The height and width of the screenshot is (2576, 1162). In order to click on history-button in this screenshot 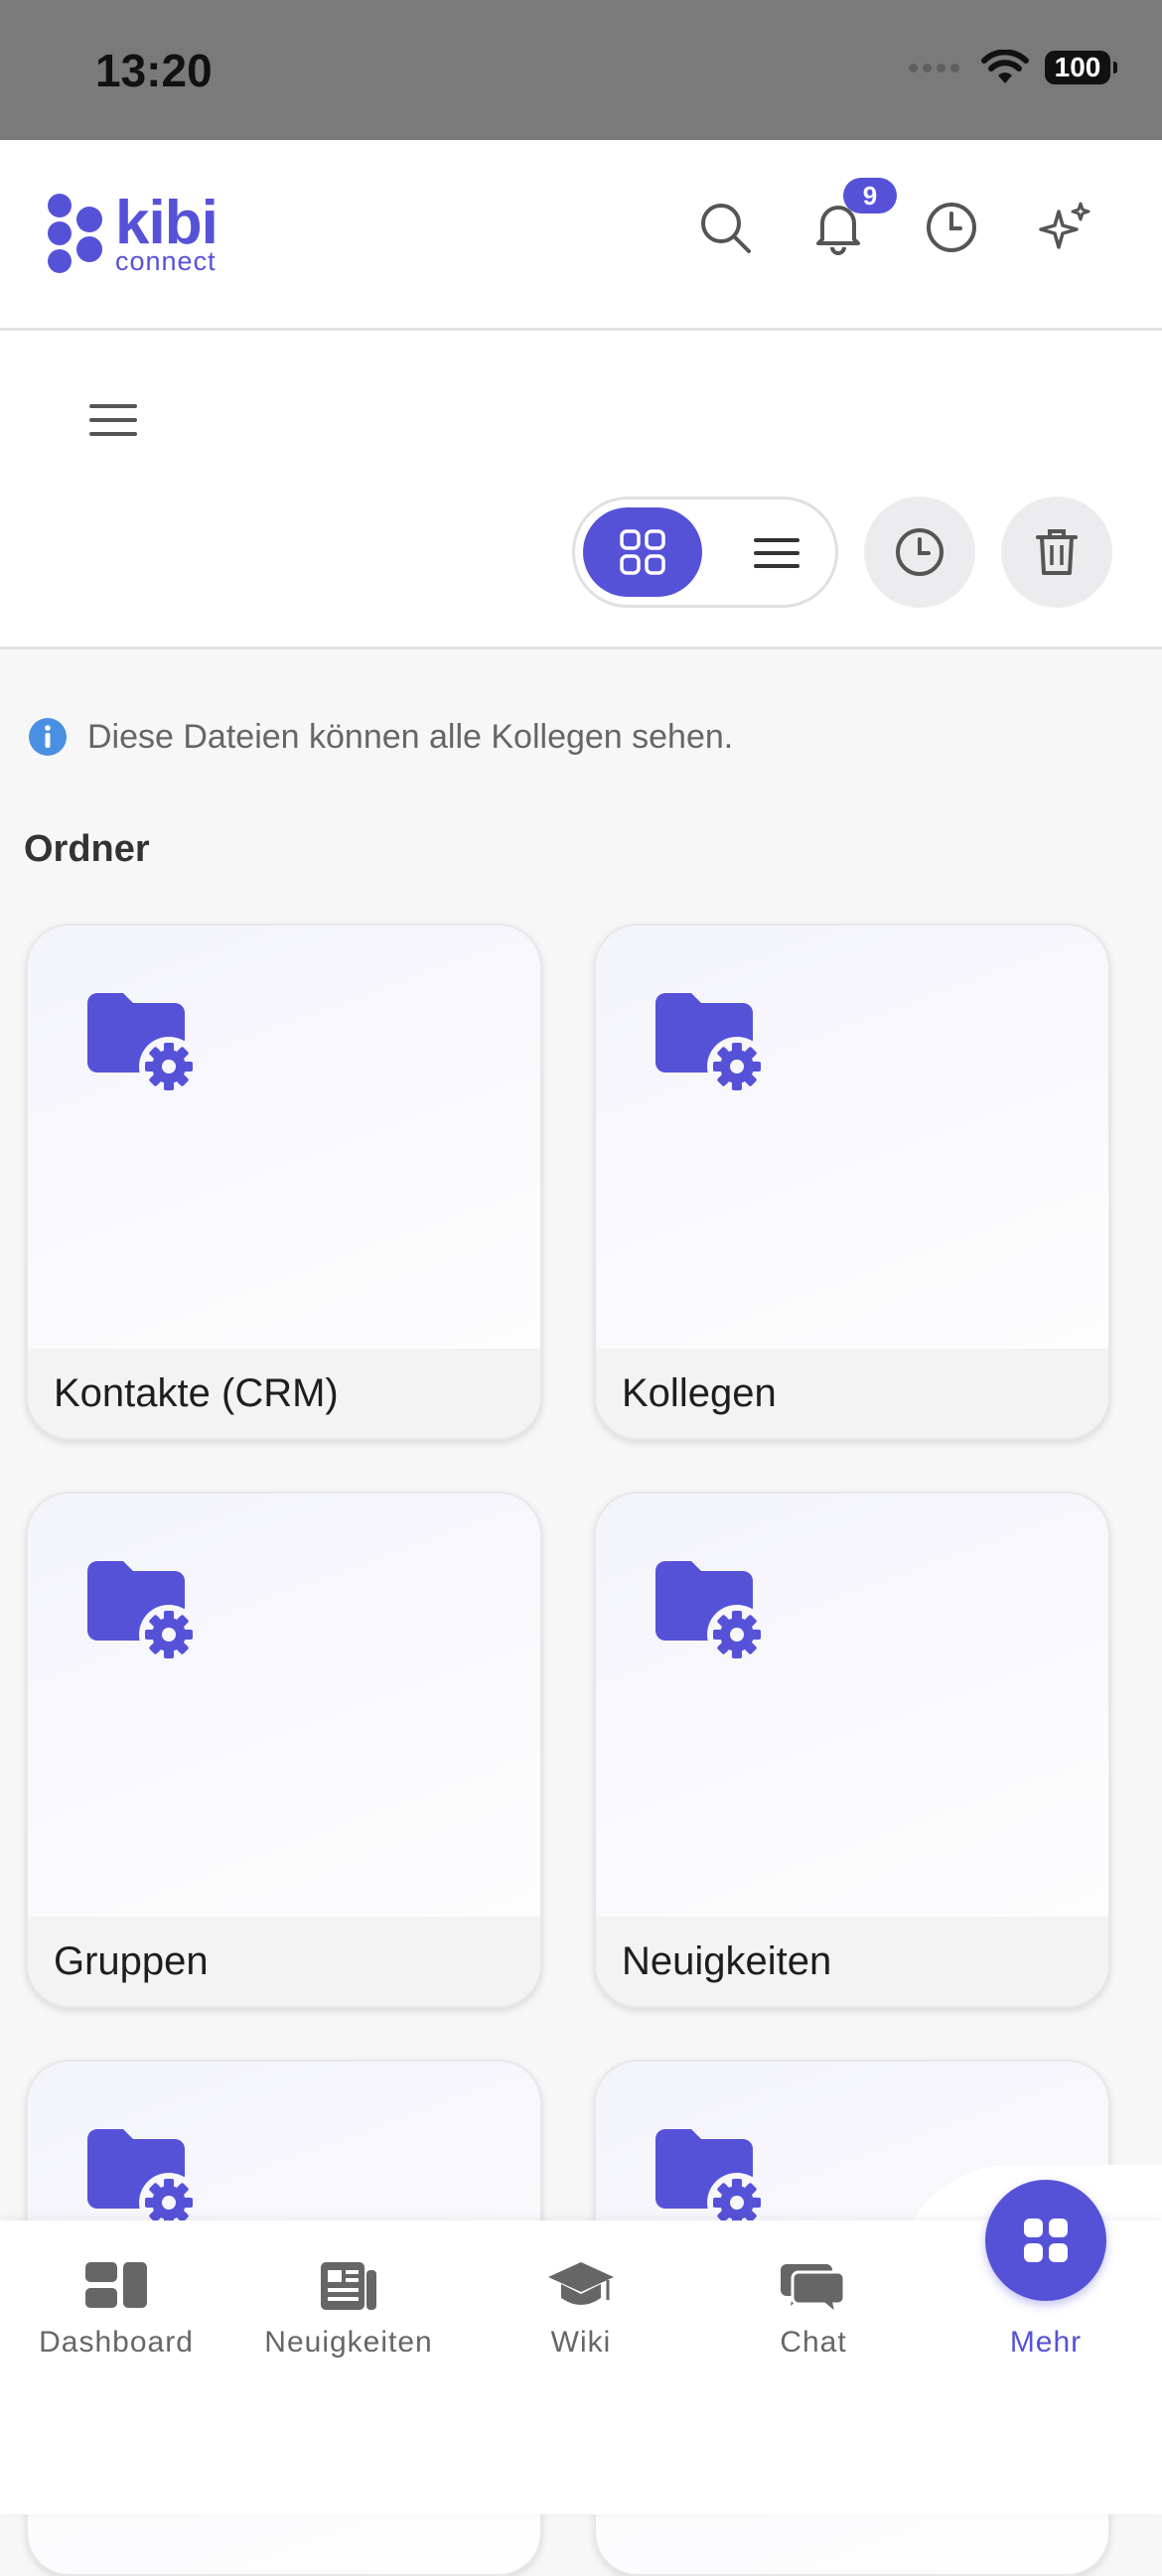, I will do `click(951, 227)`.